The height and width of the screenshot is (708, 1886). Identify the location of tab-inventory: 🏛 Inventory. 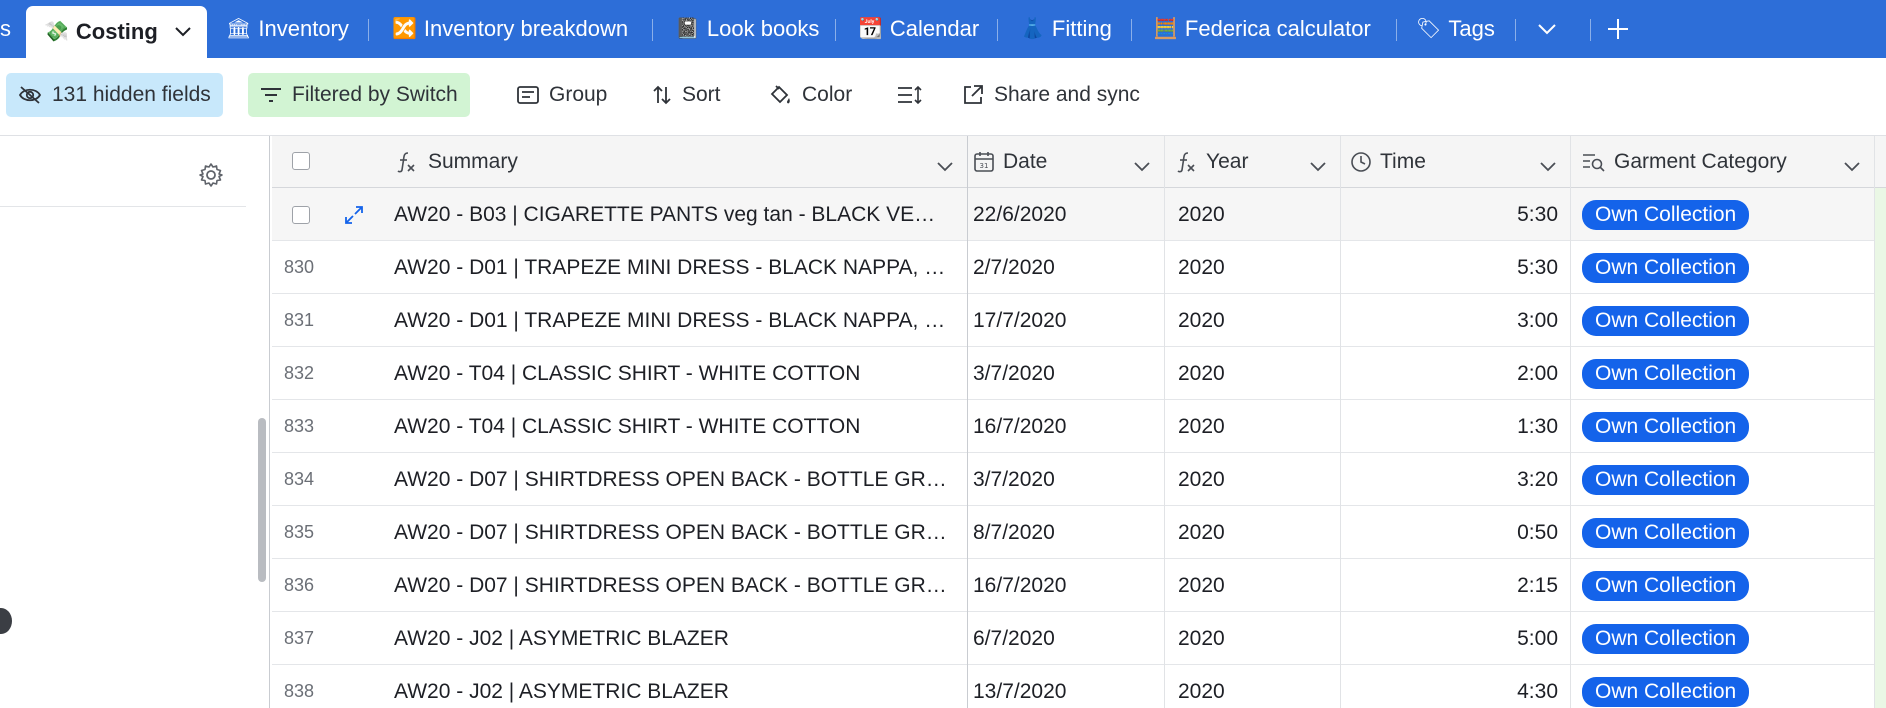
(287, 29).